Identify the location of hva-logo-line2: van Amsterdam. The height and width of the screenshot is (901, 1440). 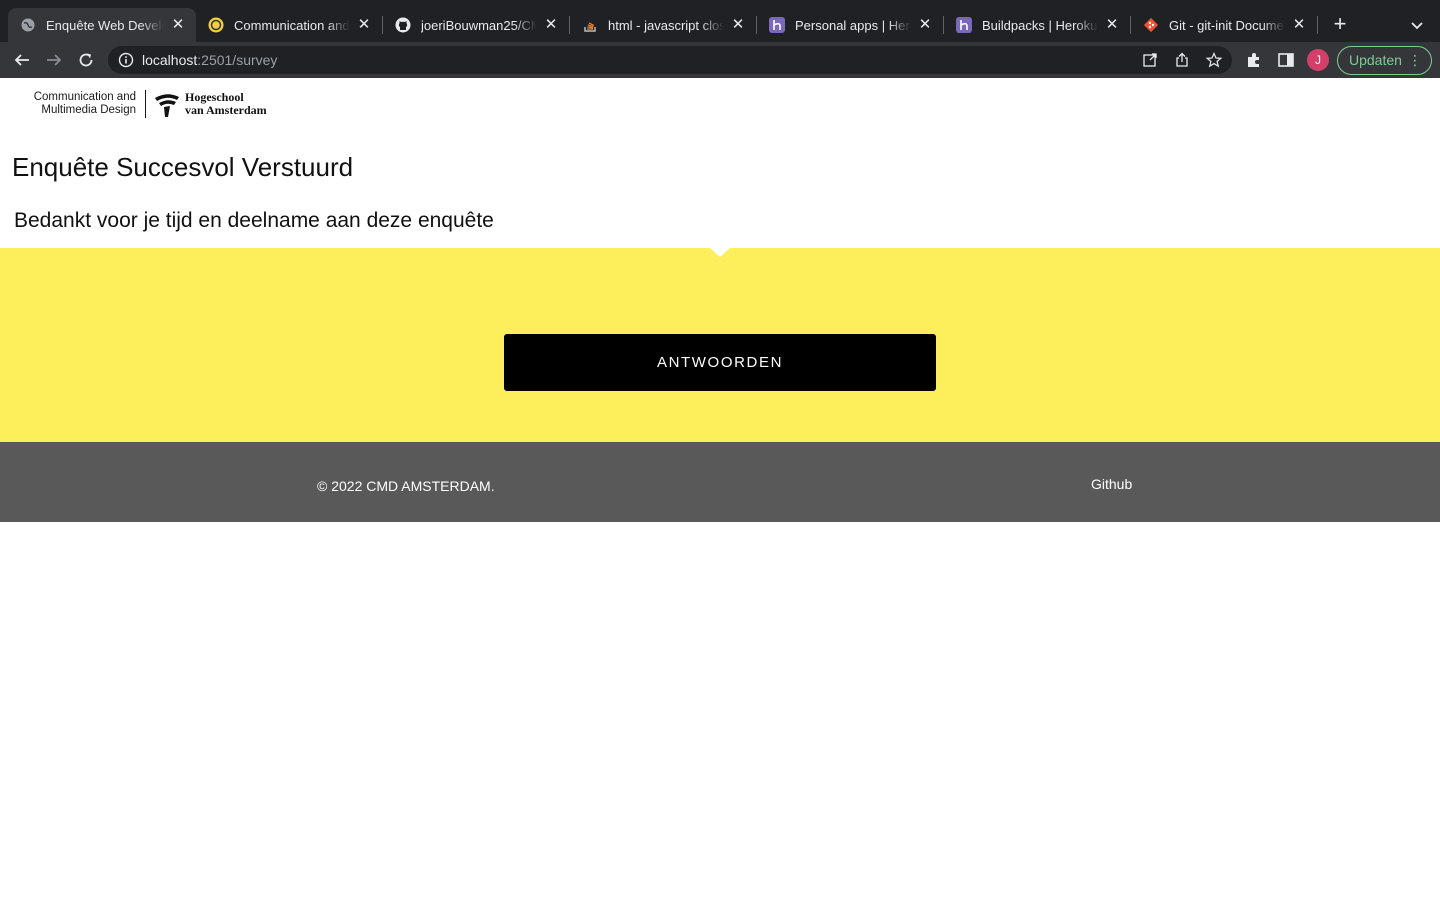
(226, 109).